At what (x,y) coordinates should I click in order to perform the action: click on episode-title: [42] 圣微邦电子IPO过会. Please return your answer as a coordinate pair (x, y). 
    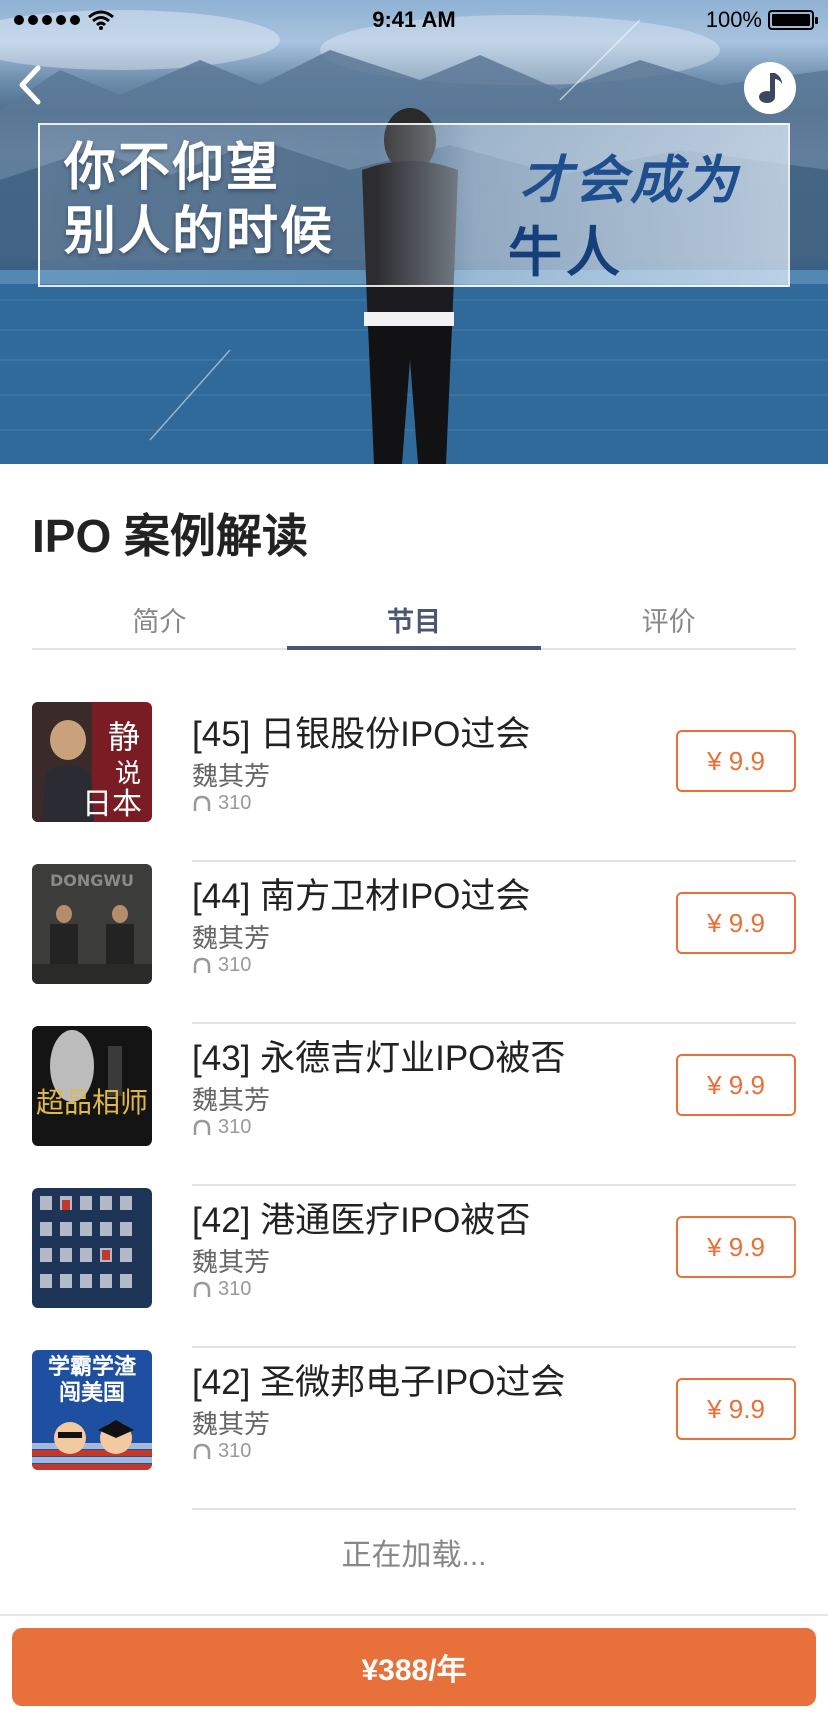
    Looking at the image, I should click on (379, 1382).